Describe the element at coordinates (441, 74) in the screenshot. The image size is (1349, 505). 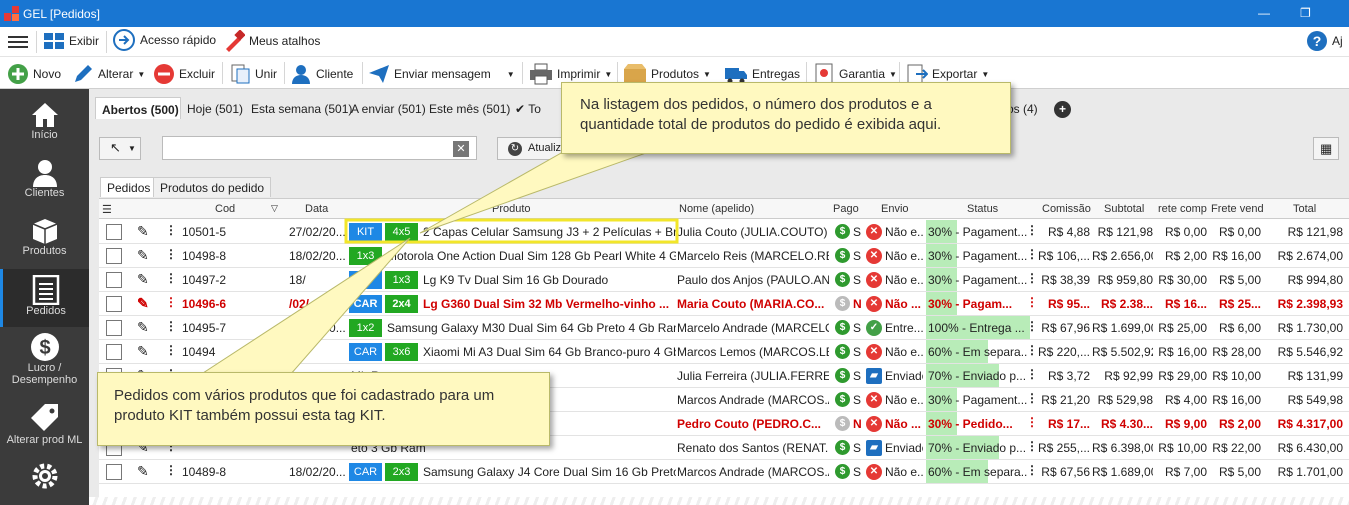
I see `enviar-mensagem-button: Enviar mensagem ▼` at that location.